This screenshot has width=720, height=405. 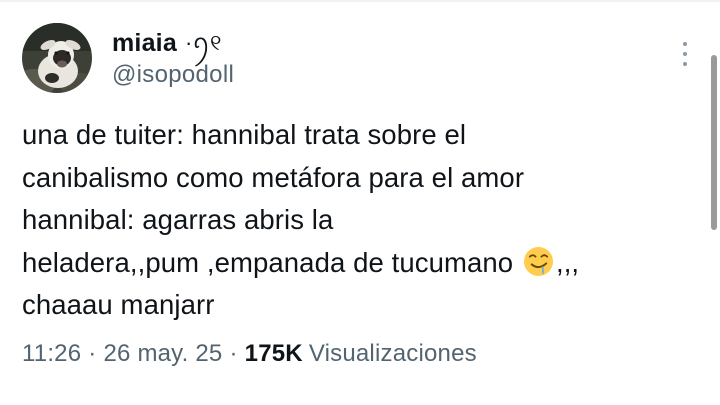 I want to click on tweet-line: heladera,,pum ,empanada de tucumano, so click(x=268, y=262).